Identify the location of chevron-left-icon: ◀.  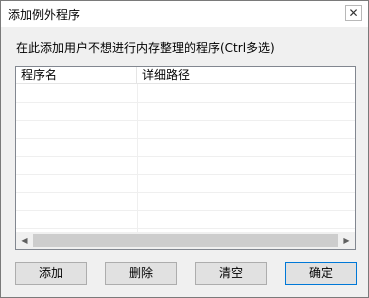
(24, 240).